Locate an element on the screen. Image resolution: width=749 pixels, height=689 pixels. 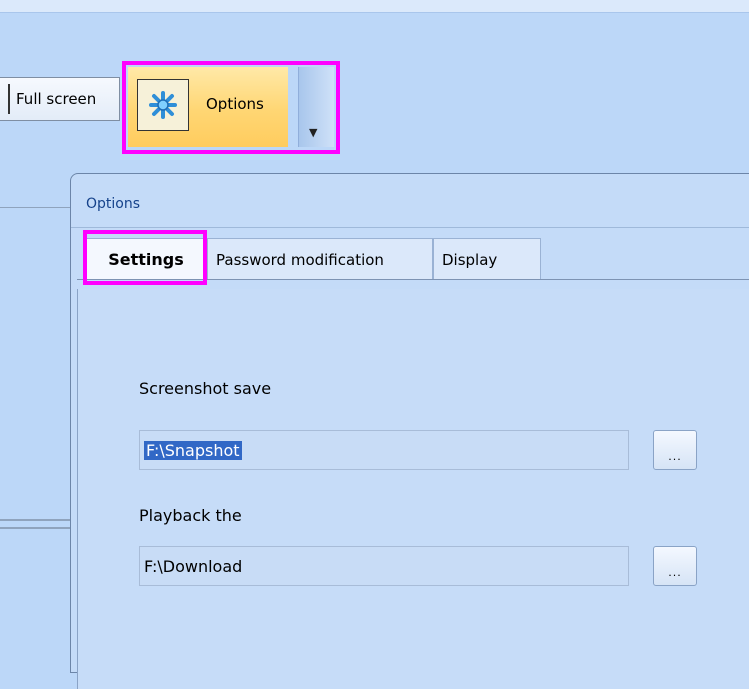
toolbar-dropdown-button: ▼ is located at coordinates (316, 107).